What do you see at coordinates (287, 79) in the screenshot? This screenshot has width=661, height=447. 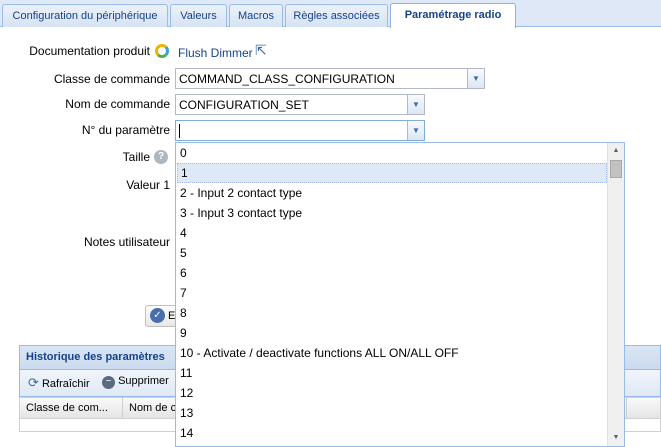 I see `class-value: COMMAND_CLASS_CONFIGURATION` at bounding box center [287, 79].